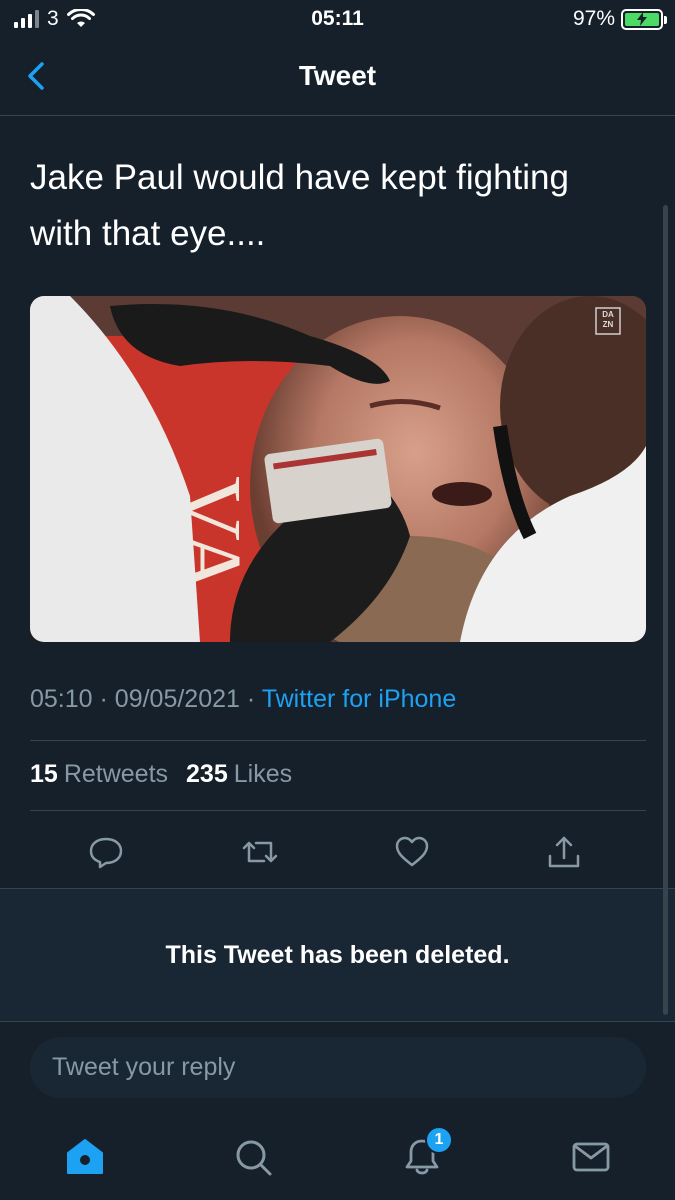 The width and height of the screenshot is (675, 1200). I want to click on page-title: Tweet, so click(337, 75).